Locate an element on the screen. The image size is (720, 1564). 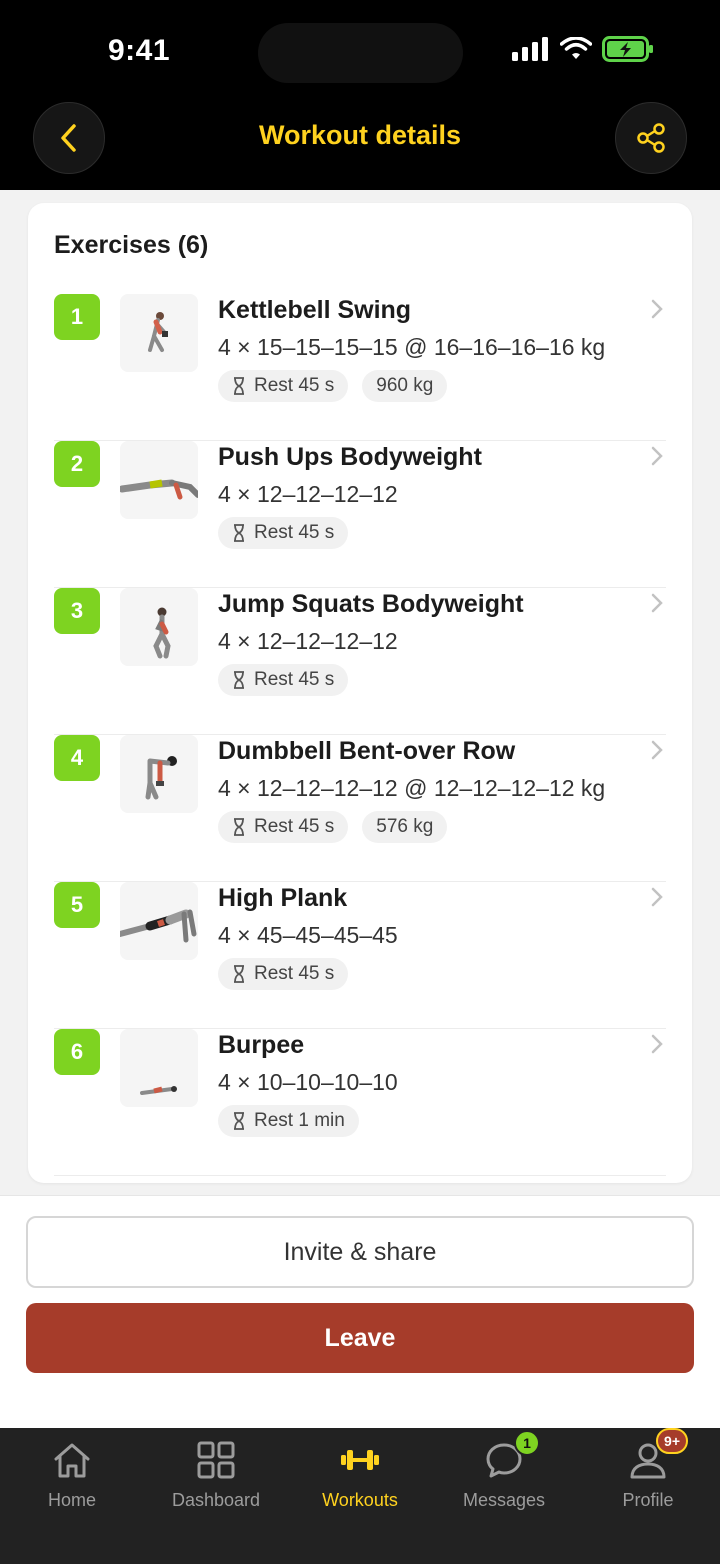
exercise-name: High Plank is located at coordinates (283, 898).